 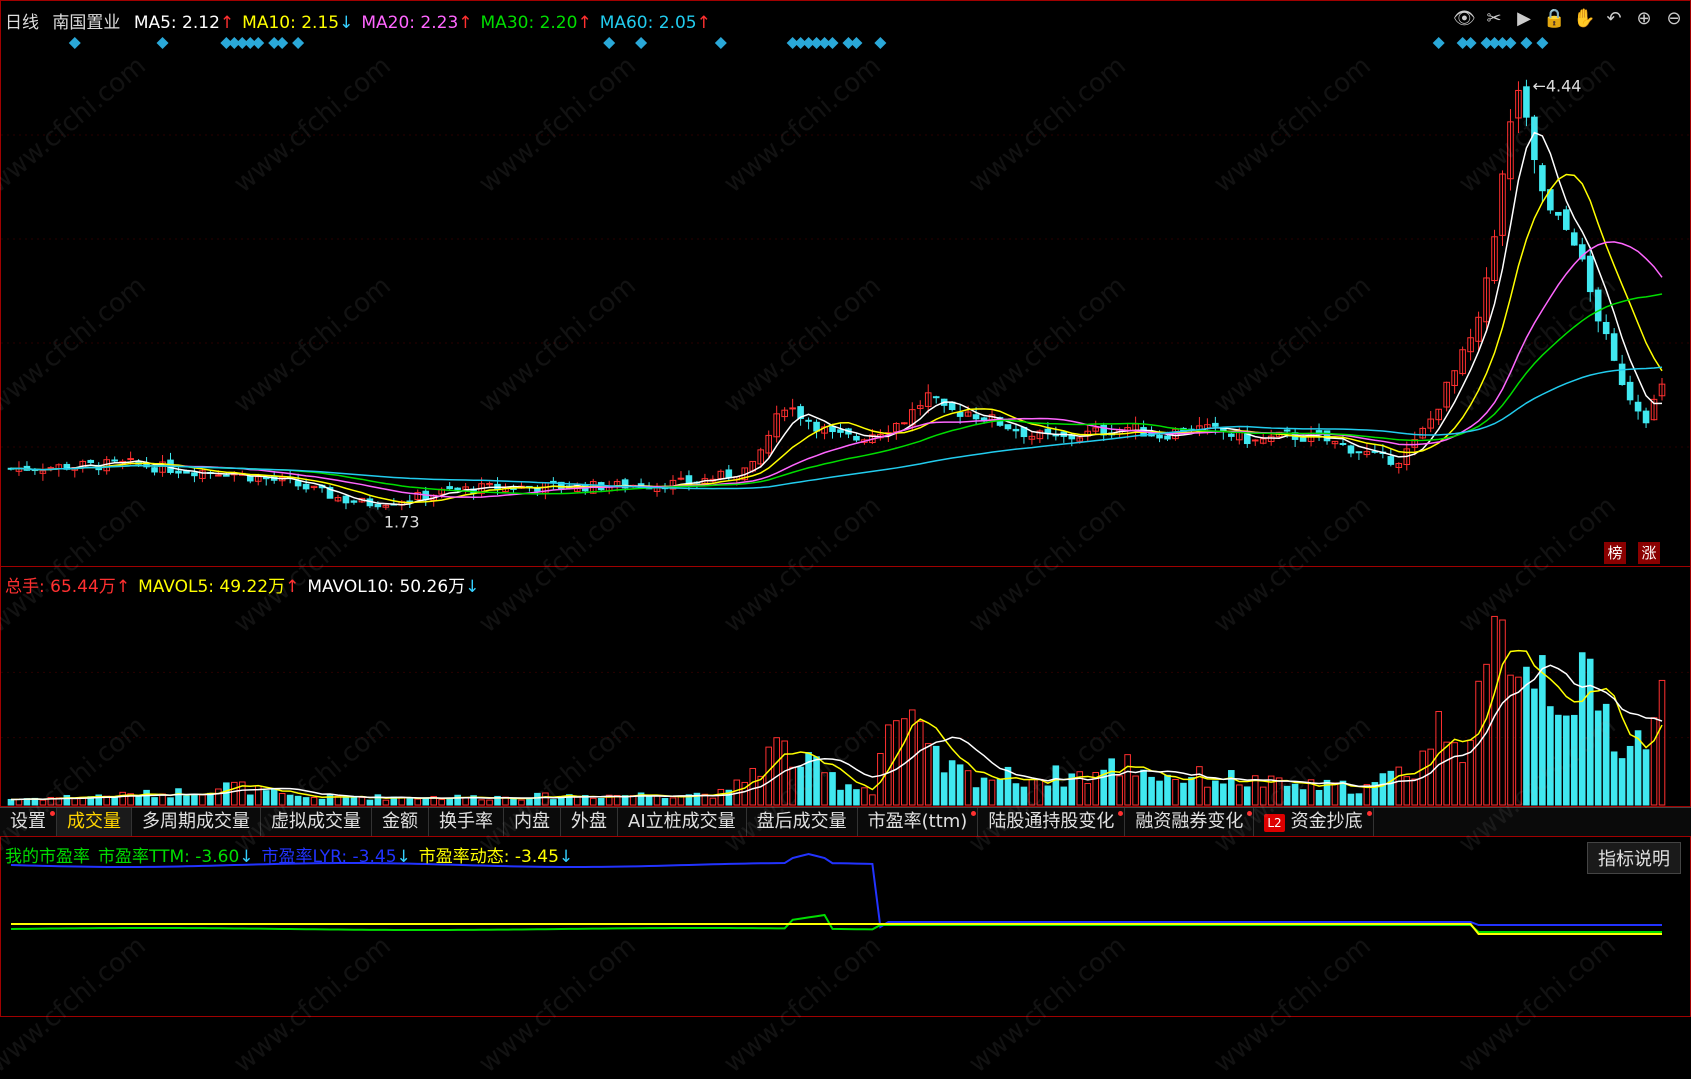 What do you see at coordinates (589, 822) in the screenshot?
I see `tab-7: 外盘` at bounding box center [589, 822].